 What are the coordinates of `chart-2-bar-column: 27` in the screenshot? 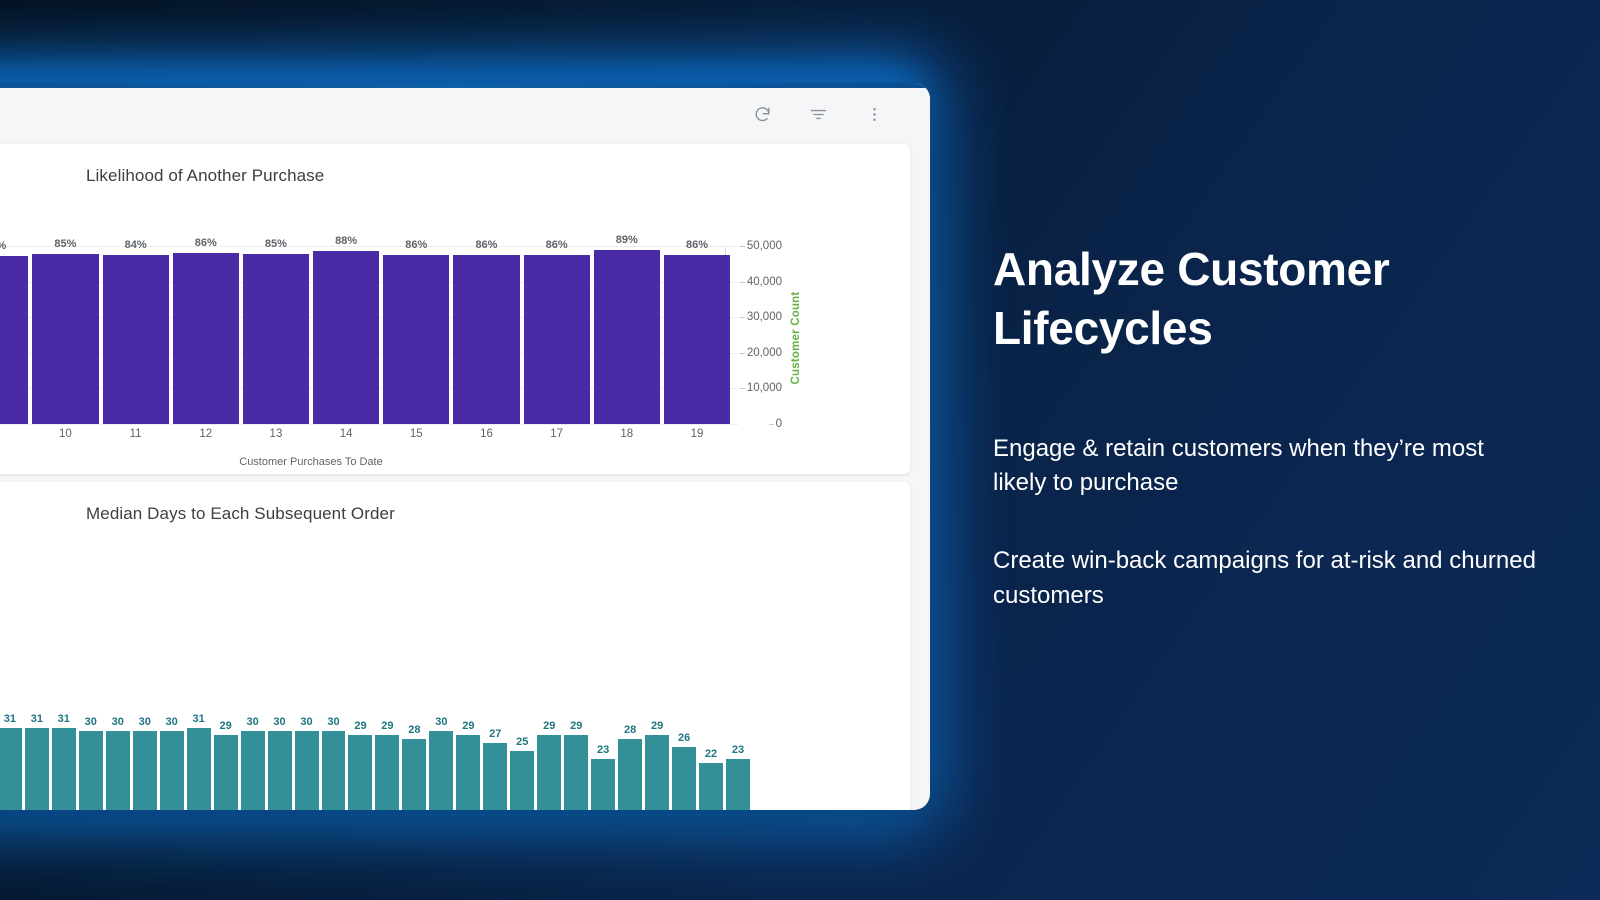 It's located at (495, 749).